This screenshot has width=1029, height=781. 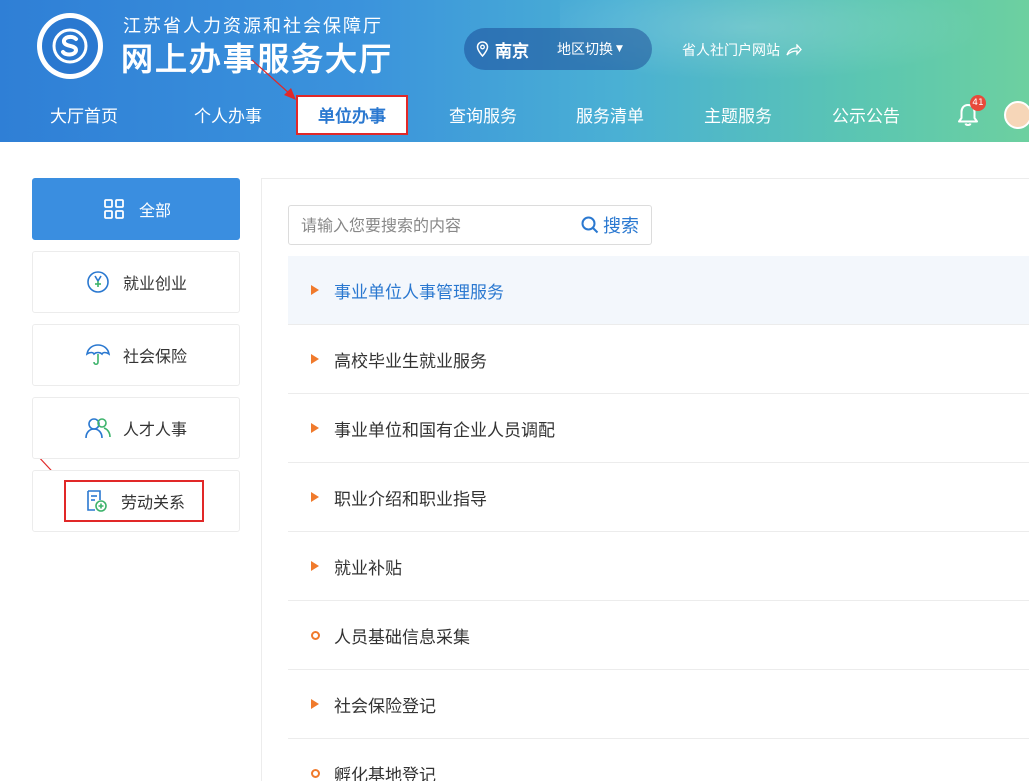 What do you see at coordinates (731, 51) in the screenshot?
I see `portal-link-label: 省人社门户网站` at bounding box center [731, 51].